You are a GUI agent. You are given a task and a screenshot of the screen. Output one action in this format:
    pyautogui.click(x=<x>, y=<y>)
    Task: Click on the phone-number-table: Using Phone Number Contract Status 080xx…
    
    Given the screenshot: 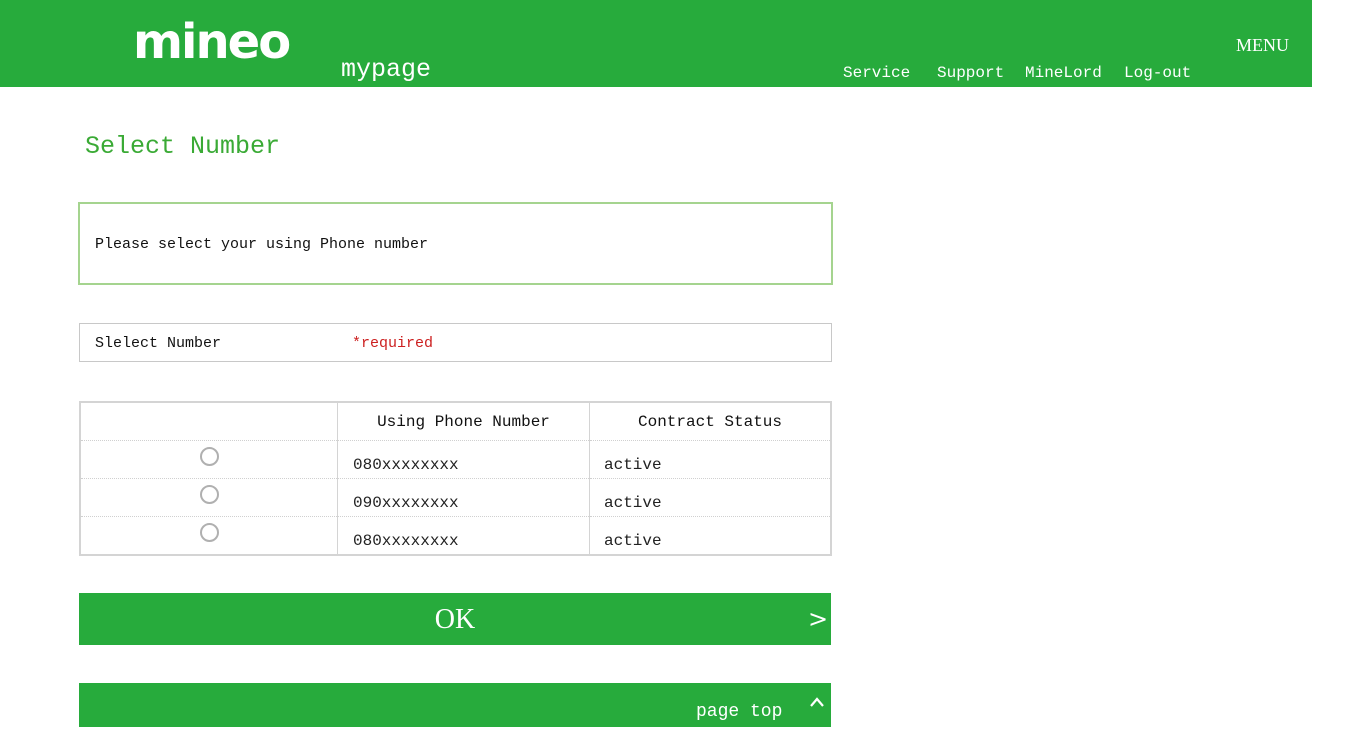 What is the action you would take?
    pyautogui.click(x=455, y=478)
    